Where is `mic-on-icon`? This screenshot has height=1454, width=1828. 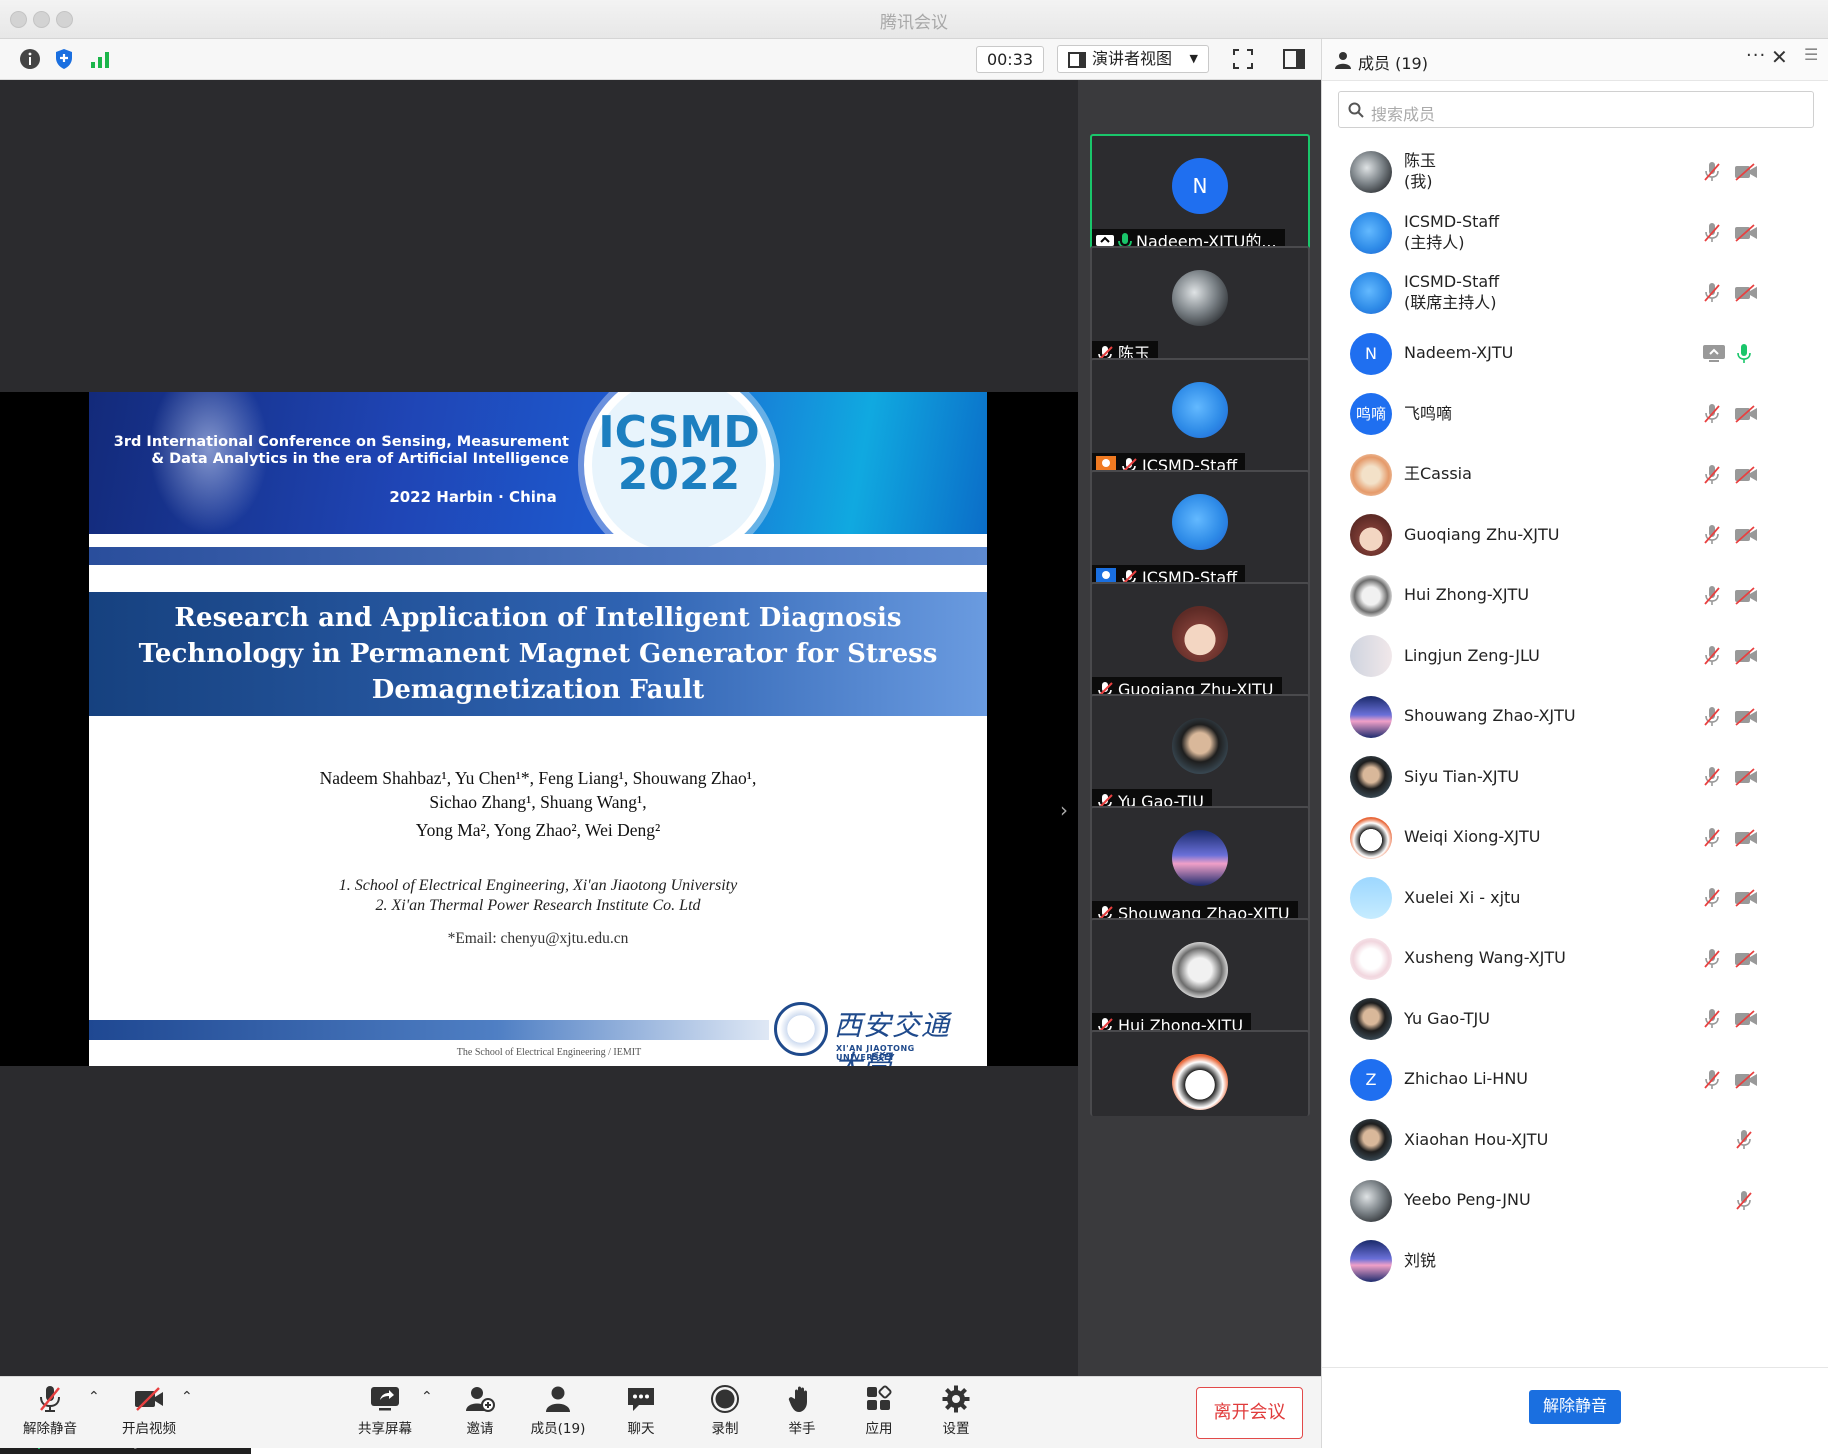 mic-on-icon is located at coordinates (1744, 354).